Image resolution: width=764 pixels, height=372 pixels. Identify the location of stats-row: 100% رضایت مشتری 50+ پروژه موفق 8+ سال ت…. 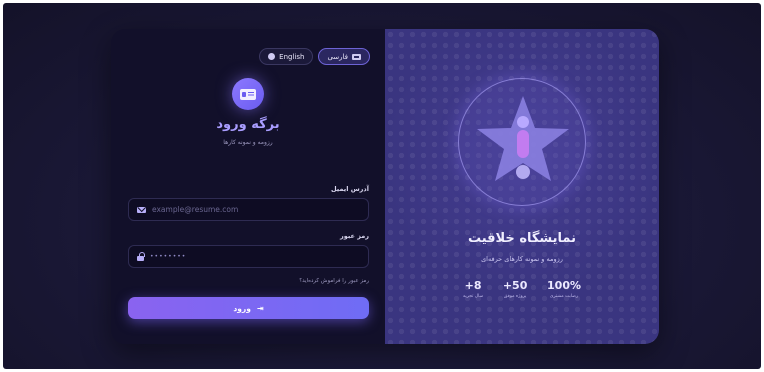
(522, 289).